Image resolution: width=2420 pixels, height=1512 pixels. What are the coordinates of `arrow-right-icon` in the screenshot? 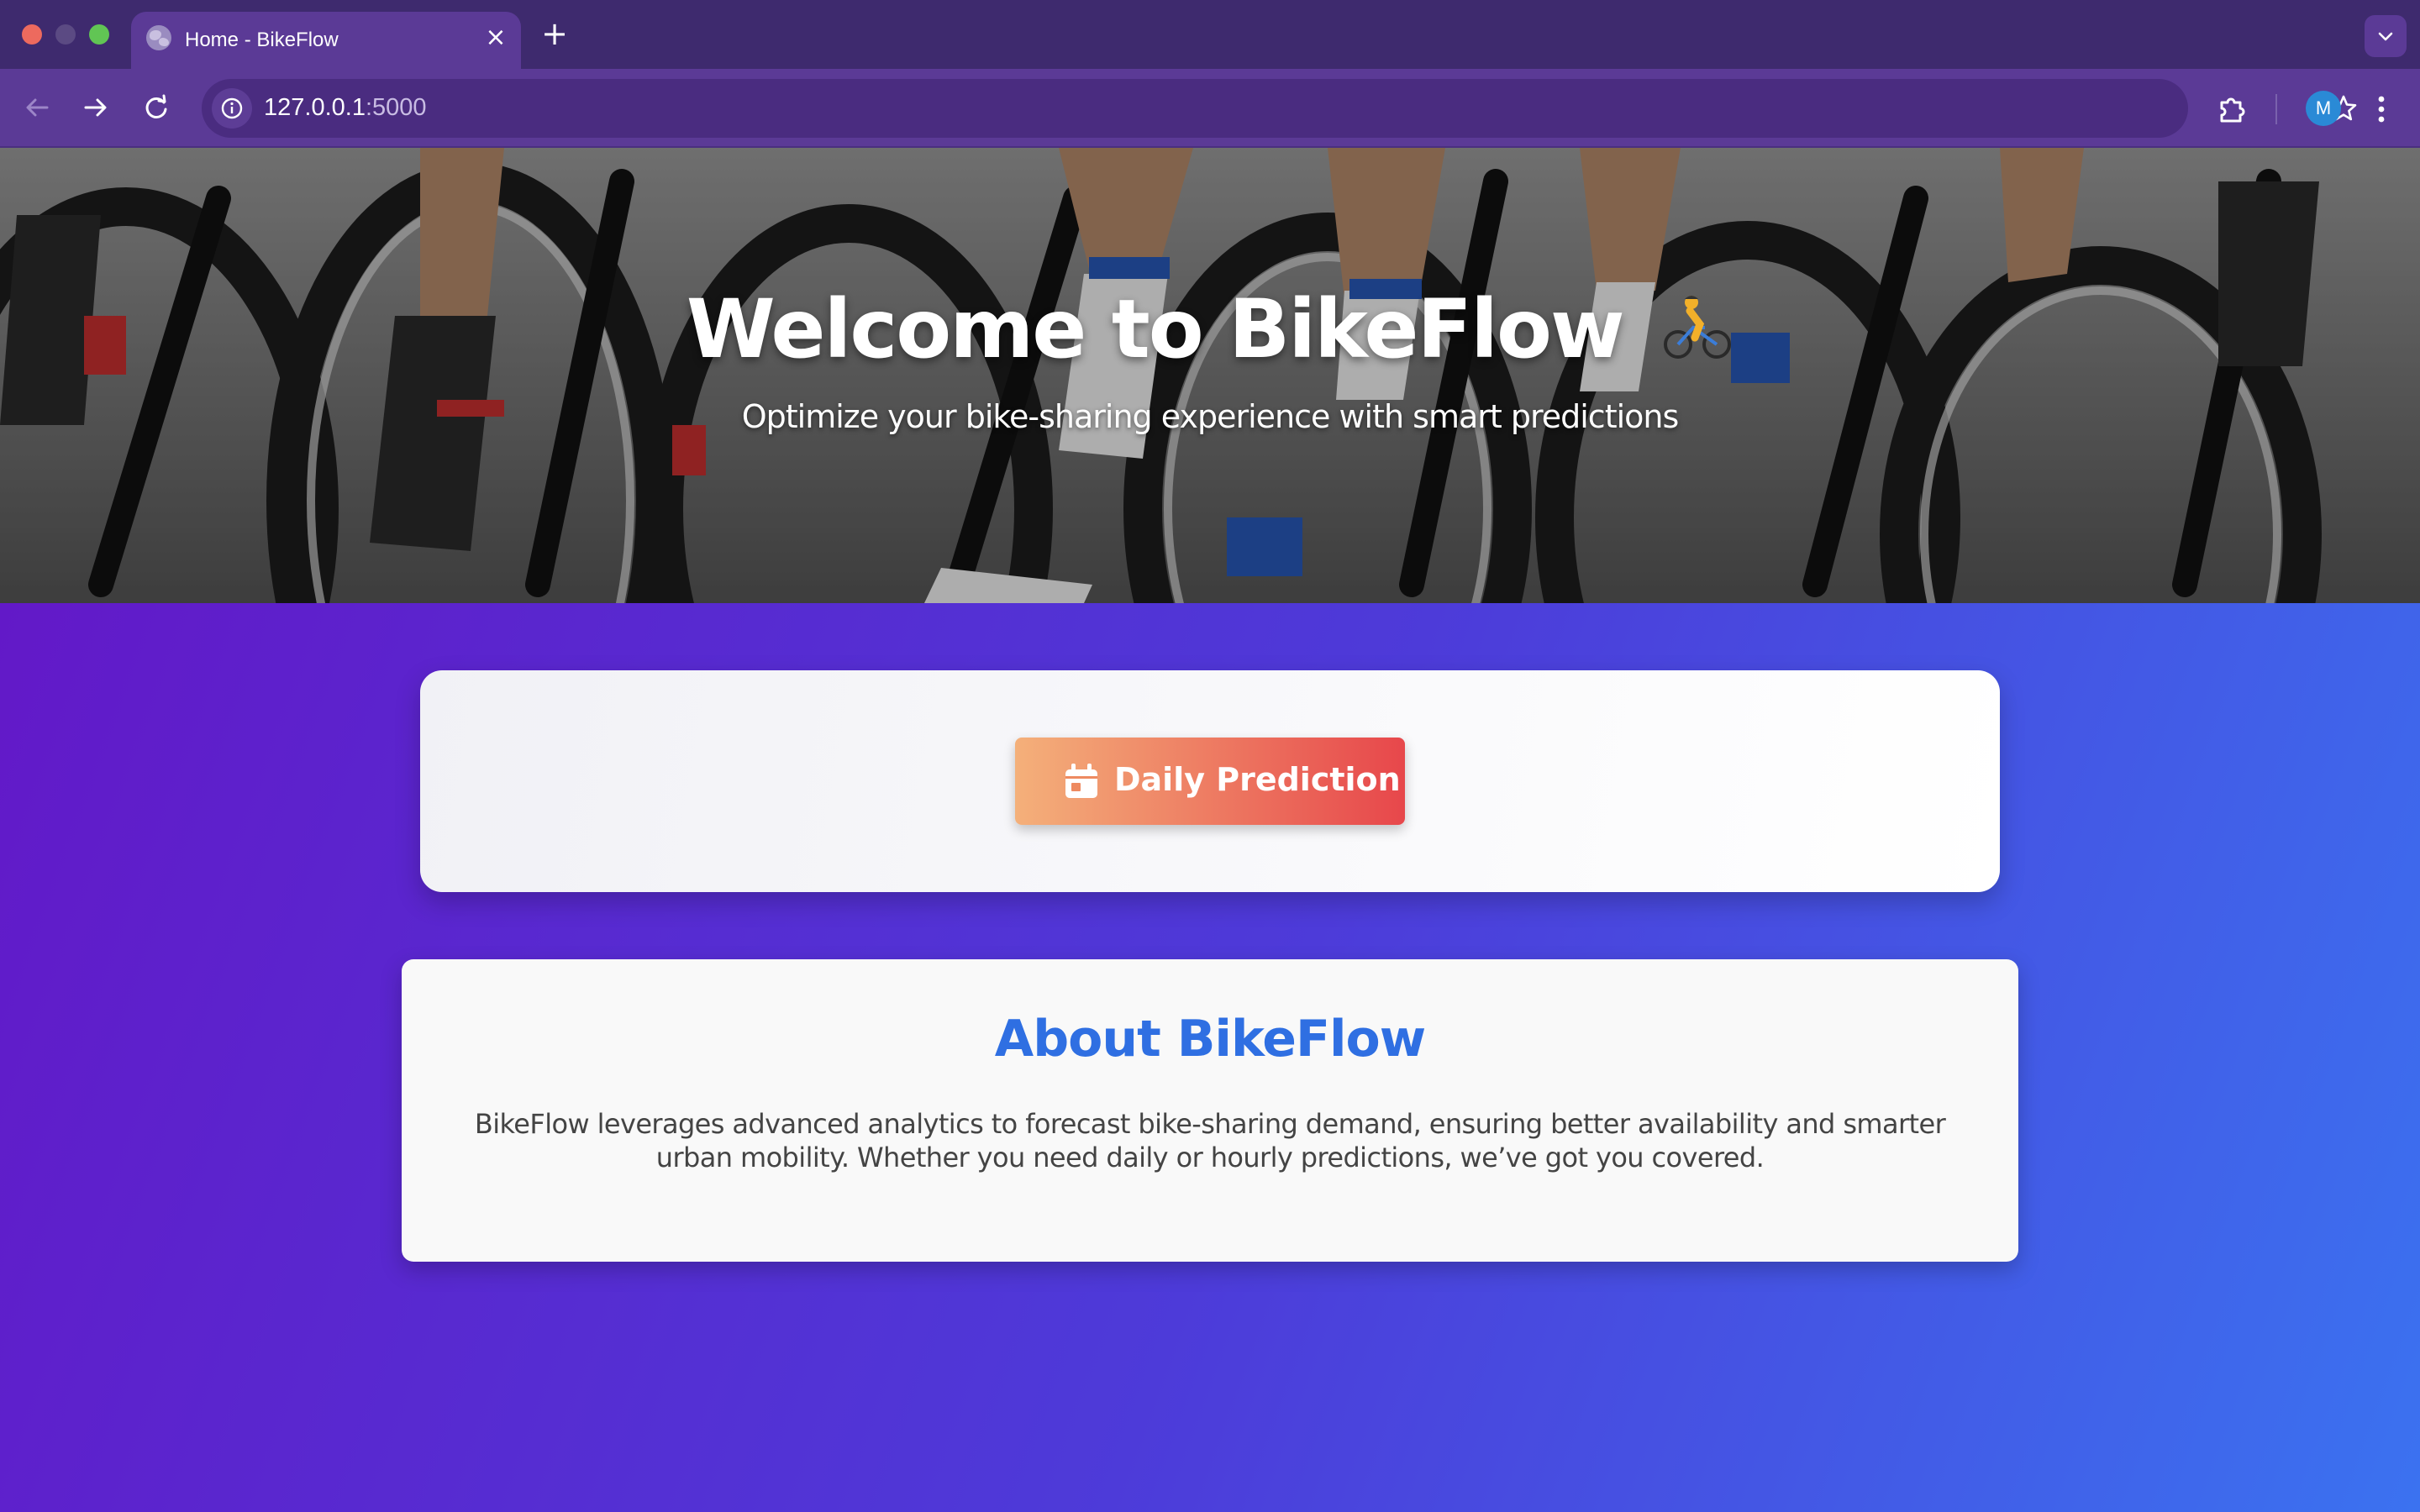 It's located at (96, 107).